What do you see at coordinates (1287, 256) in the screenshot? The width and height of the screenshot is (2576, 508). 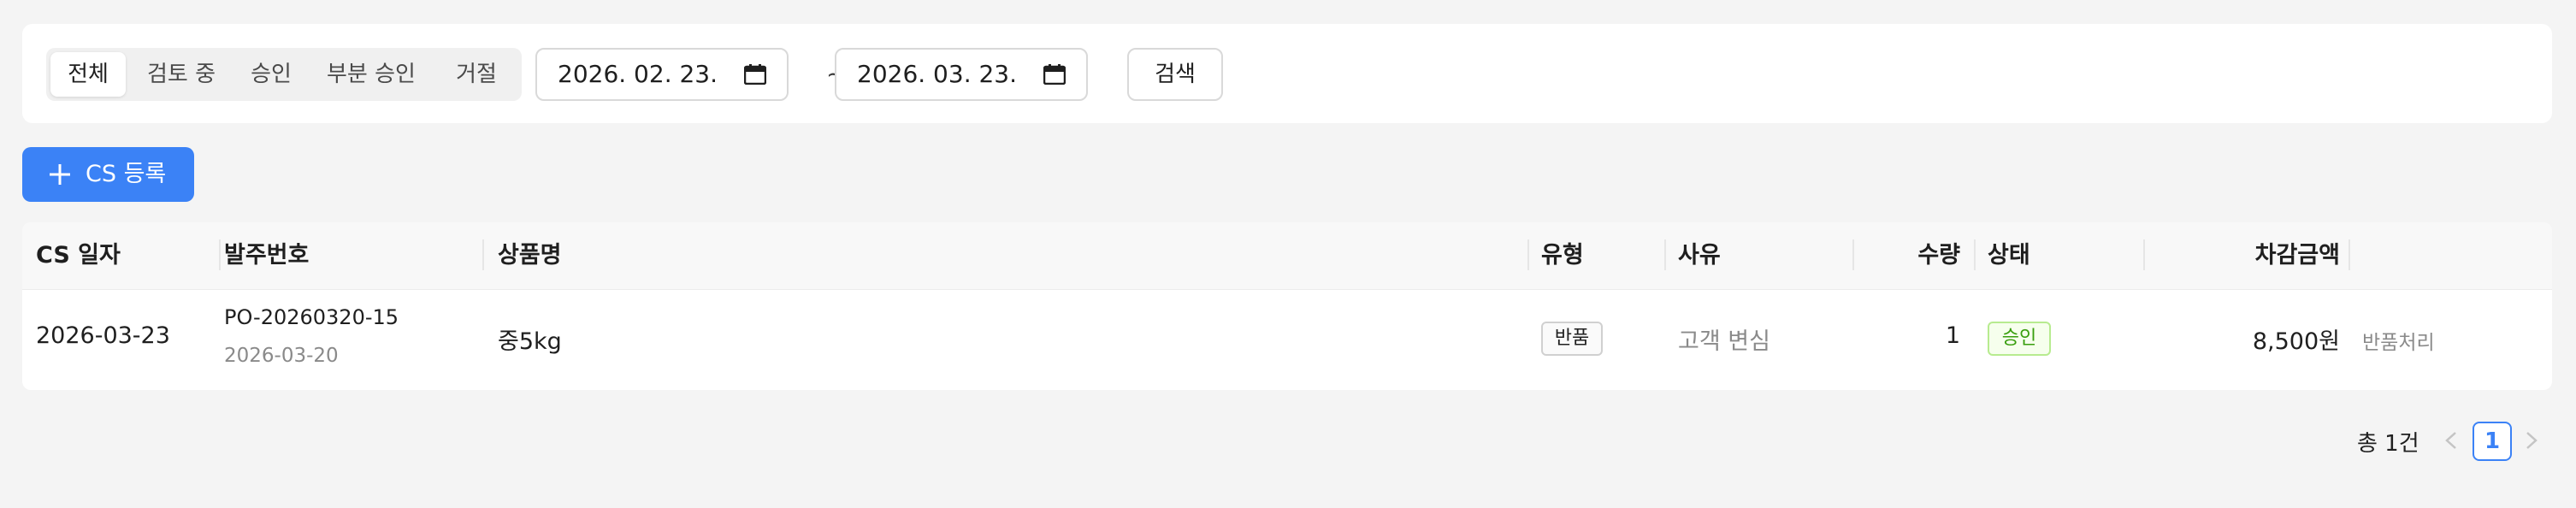 I see `table-header: CS 일자 발주번호 상품명 유형 사유 수량 상태 차감금액` at bounding box center [1287, 256].